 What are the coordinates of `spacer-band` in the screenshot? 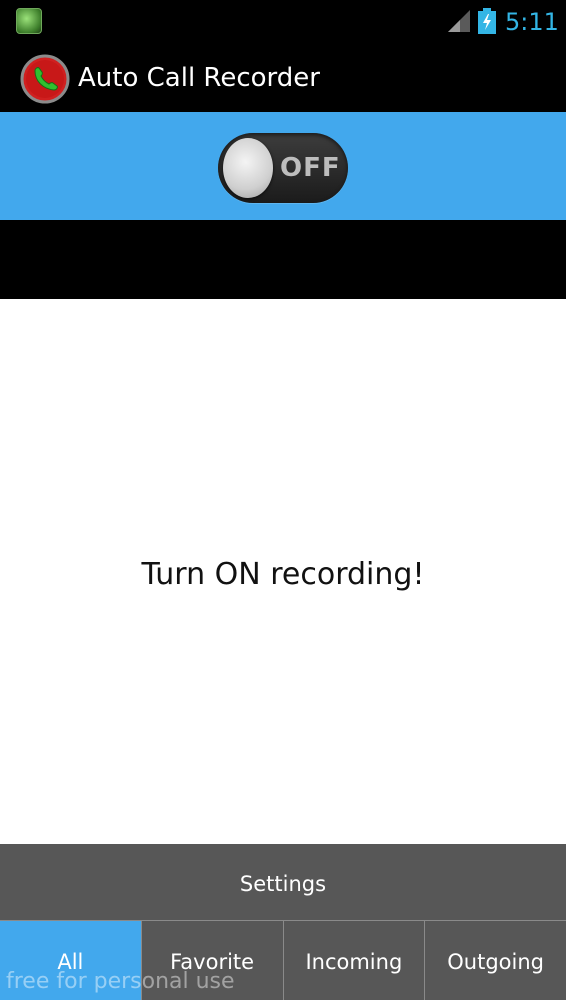 It's located at (283, 259).